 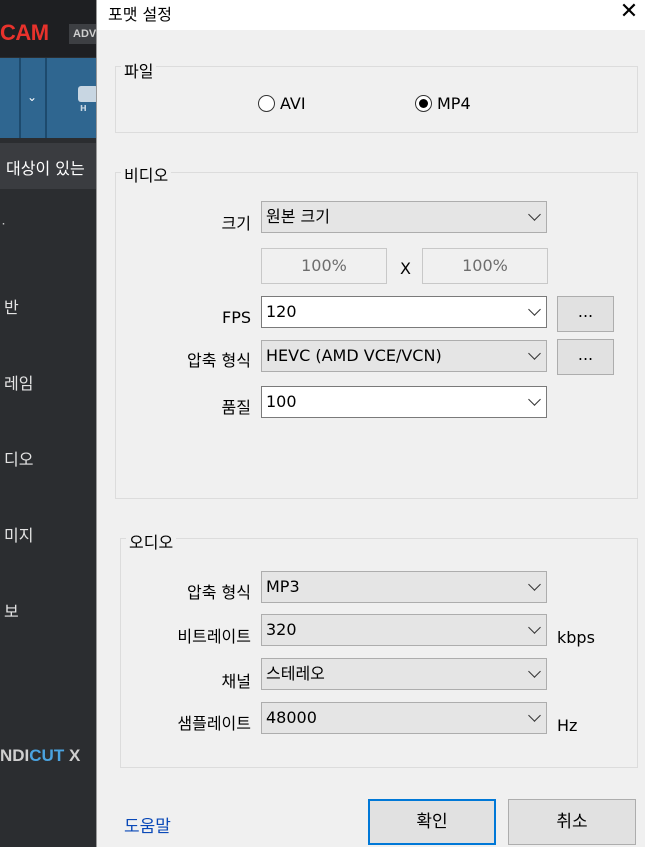 I want to click on sidebar-item-info: 보, so click(x=11, y=610).